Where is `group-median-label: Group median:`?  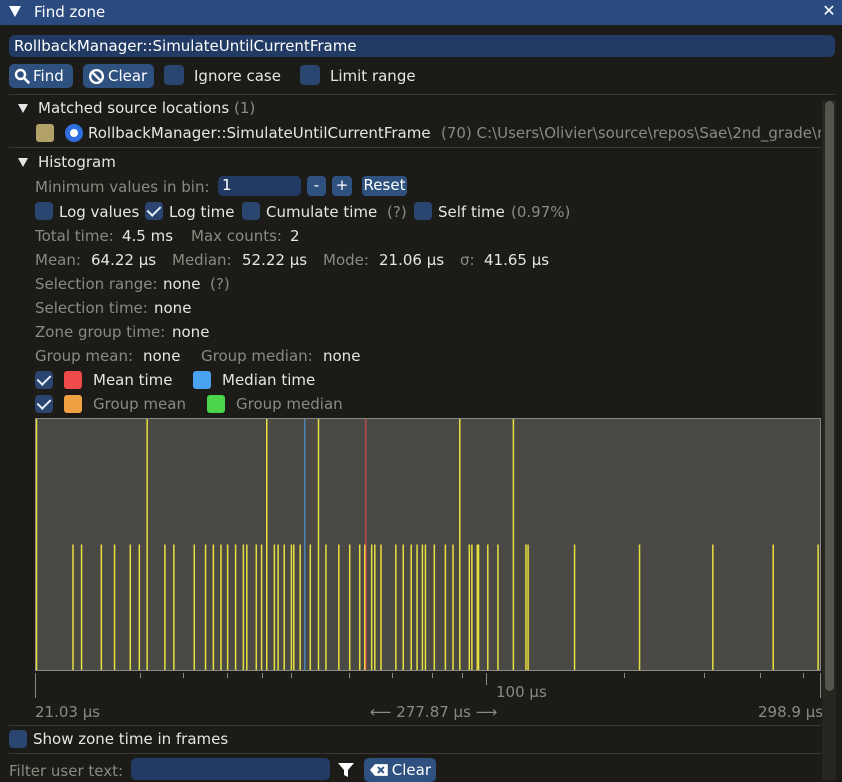 group-median-label: Group median: is located at coordinates (257, 356).